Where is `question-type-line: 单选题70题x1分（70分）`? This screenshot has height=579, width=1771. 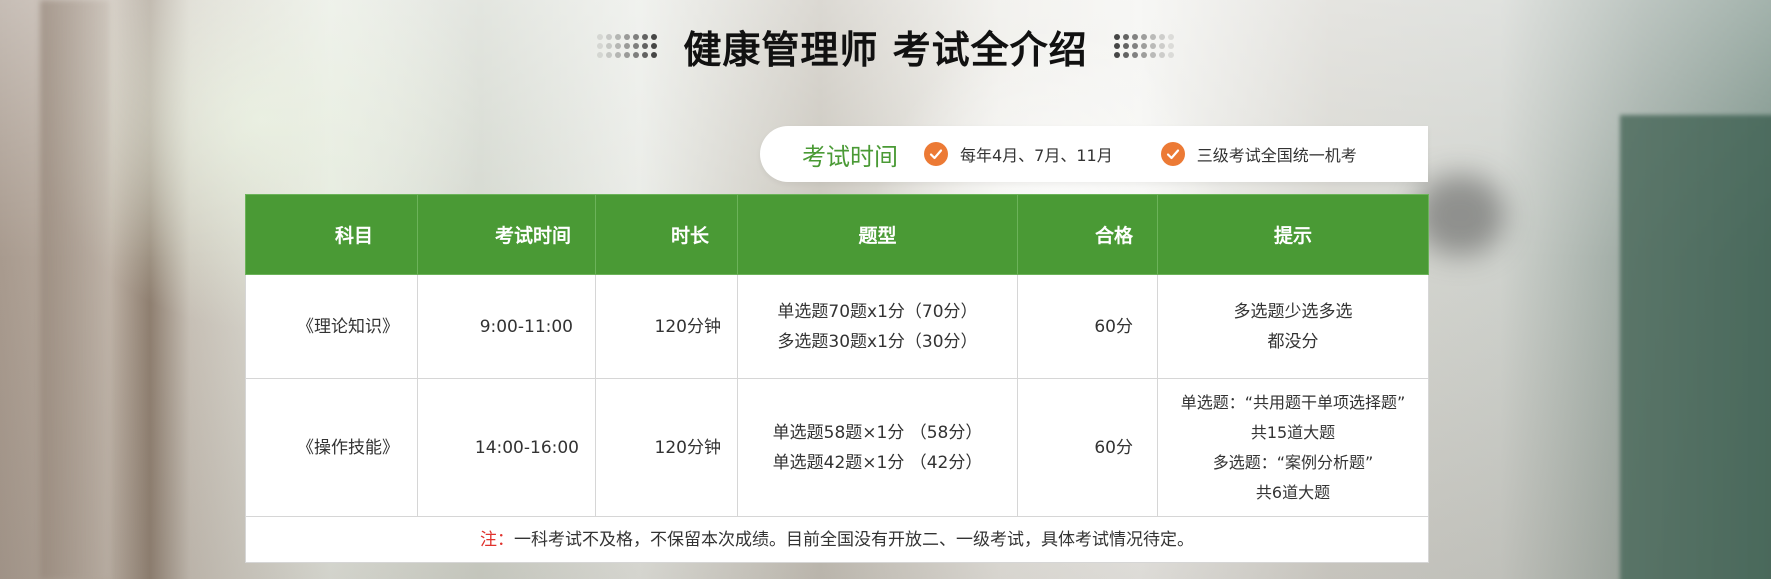
question-type-line: 单选题70题x1分（70分） is located at coordinates (877, 311).